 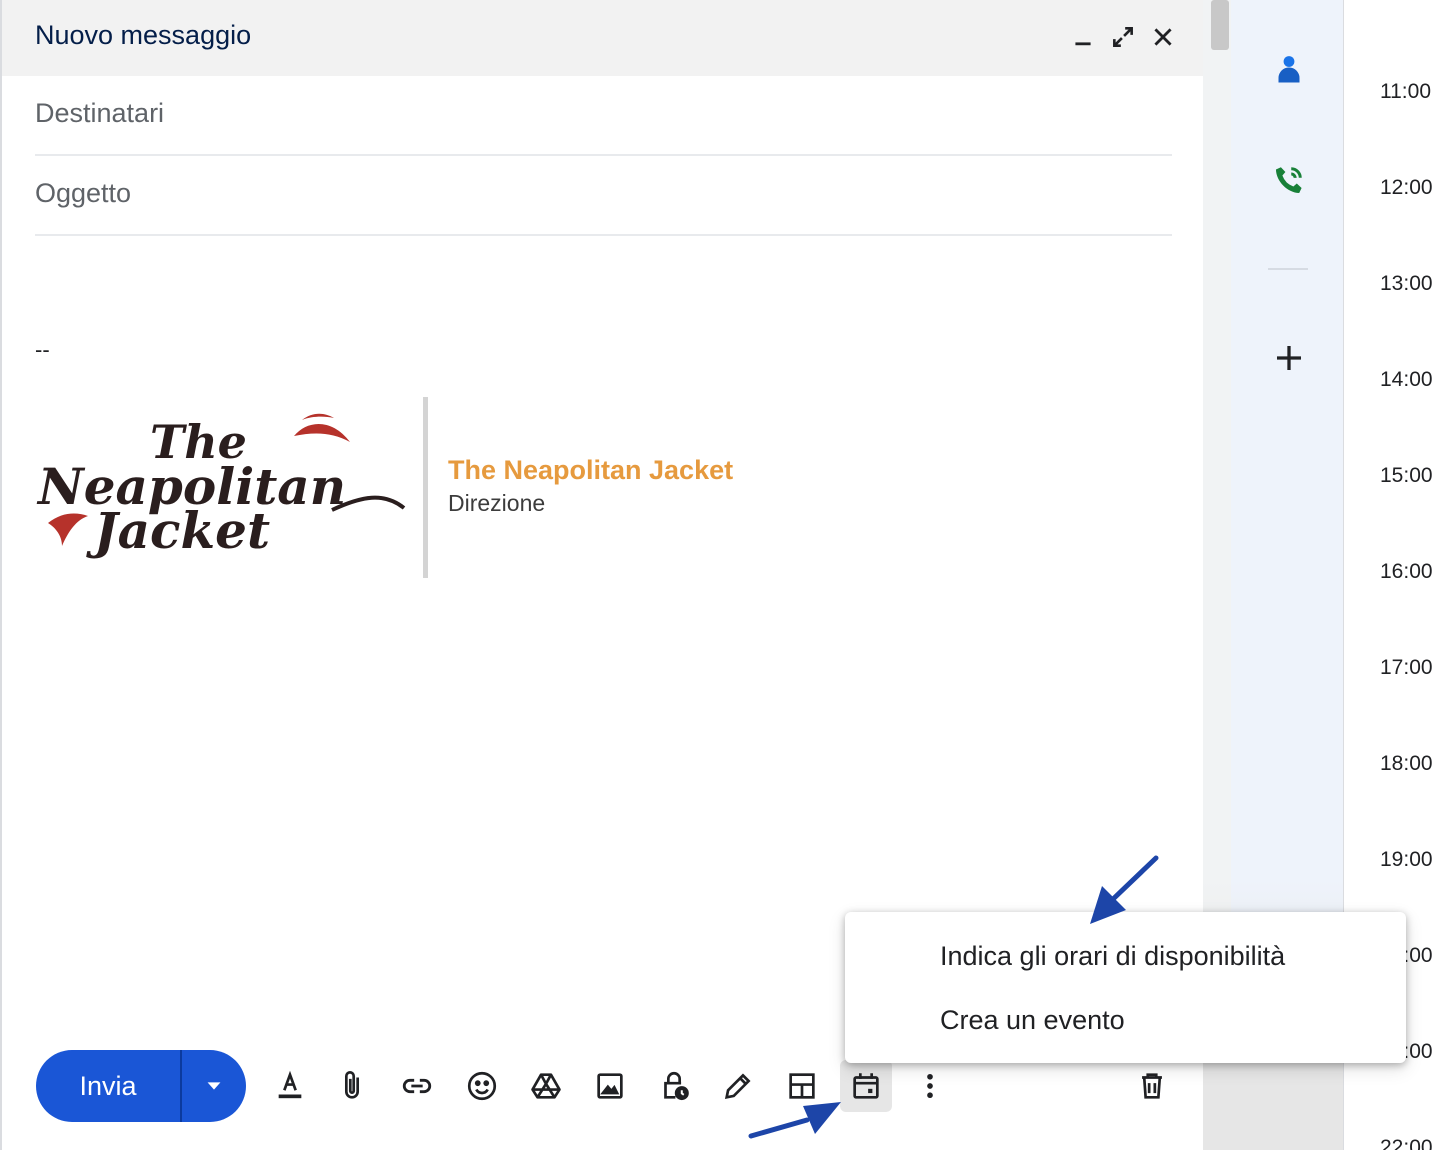 I want to click on calendar-event-icon, so click(x=866, y=1086).